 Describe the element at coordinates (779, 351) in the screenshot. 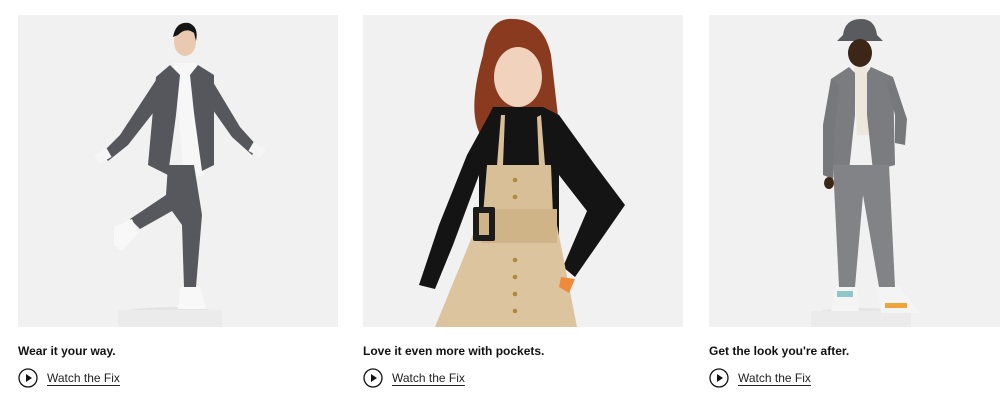

I see `look-caption: Get the look you're after.` at that location.